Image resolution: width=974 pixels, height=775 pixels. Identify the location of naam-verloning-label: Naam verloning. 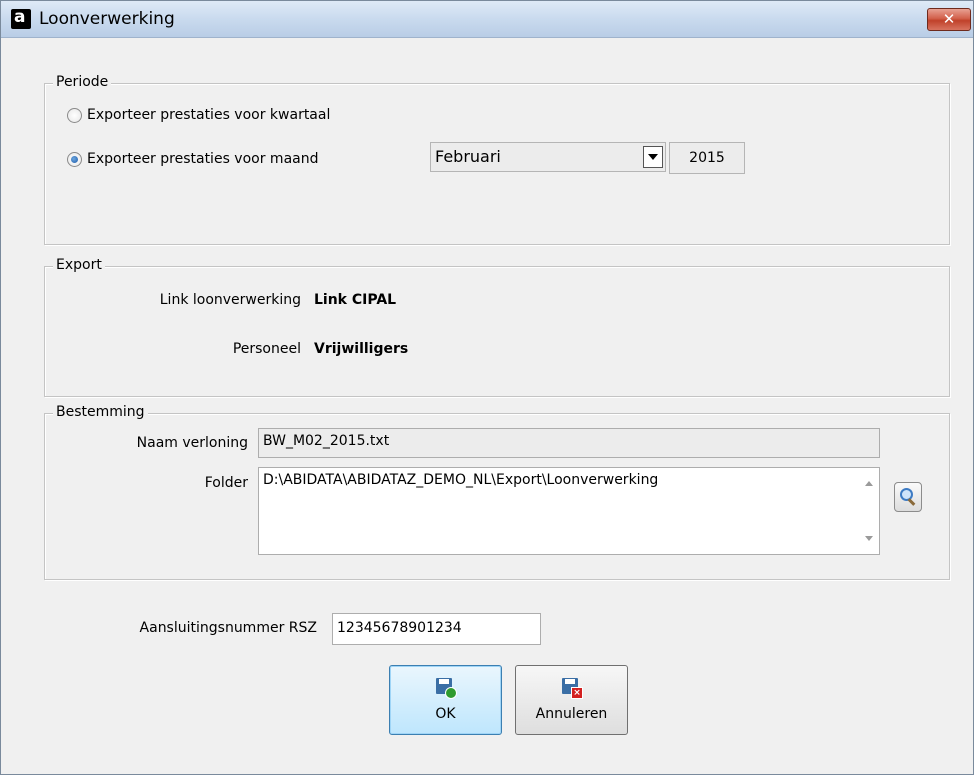
(192, 443).